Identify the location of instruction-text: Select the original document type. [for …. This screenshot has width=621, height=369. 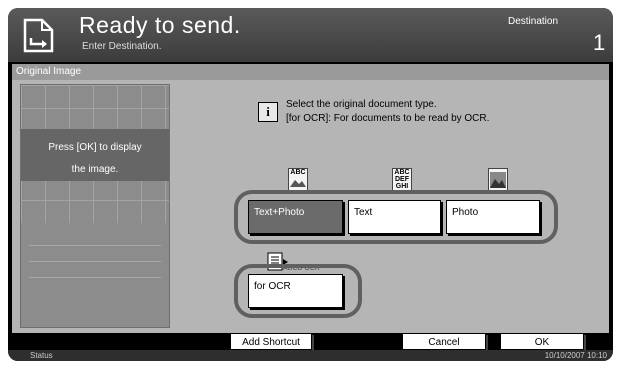
(387, 112).